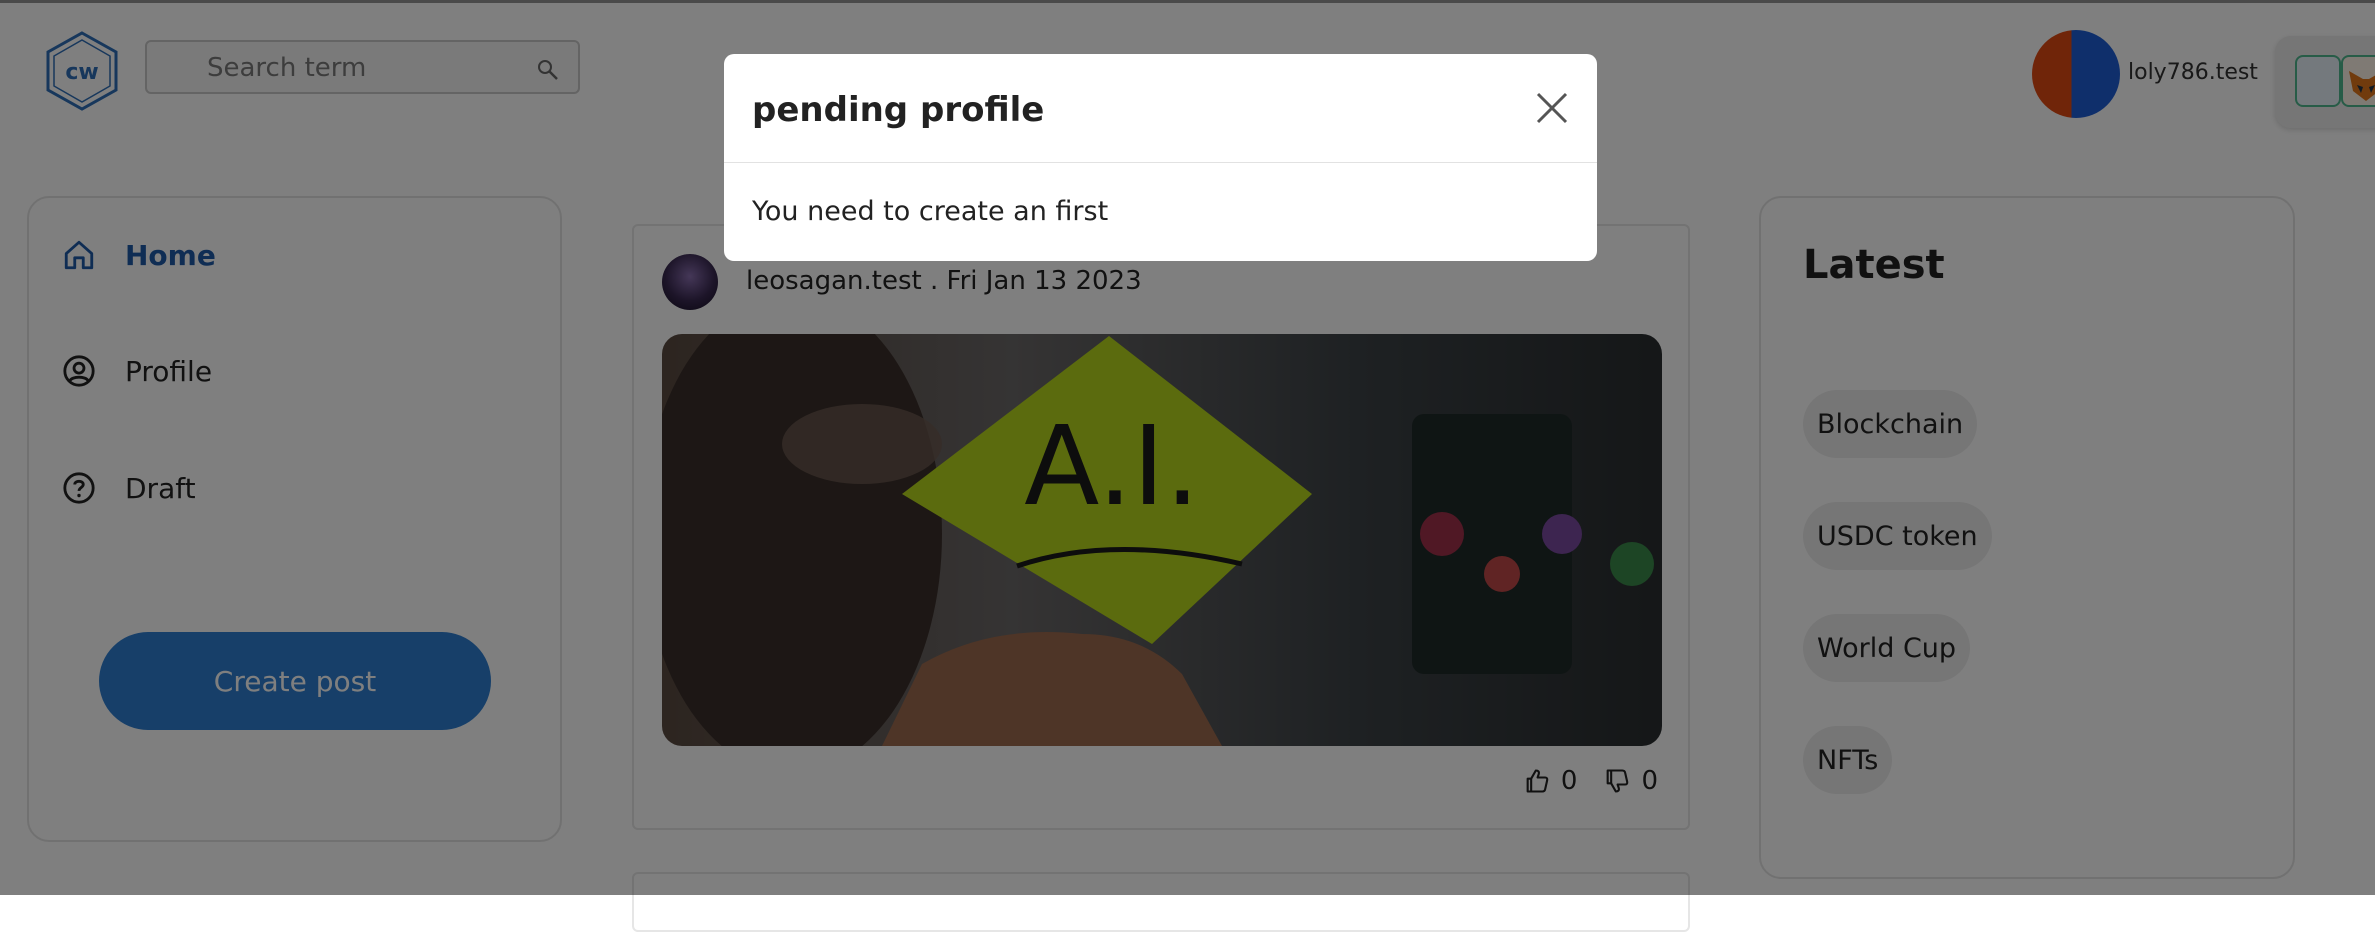 The image size is (2375, 932). What do you see at coordinates (898, 110) in the screenshot?
I see `modal-title: pending profile` at bounding box center [898, 110].